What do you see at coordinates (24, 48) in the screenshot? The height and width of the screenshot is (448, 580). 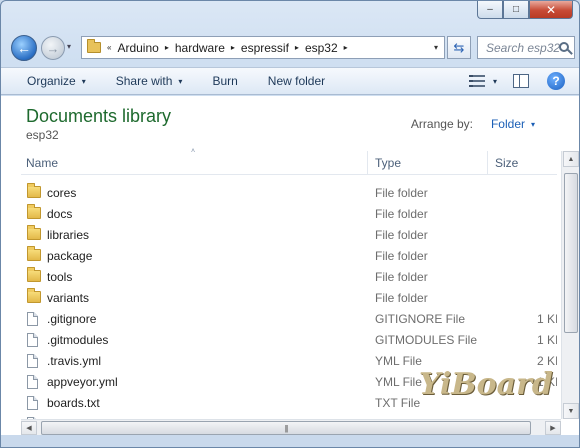 I see `back-button: ←` at bounding box center [24, 48].